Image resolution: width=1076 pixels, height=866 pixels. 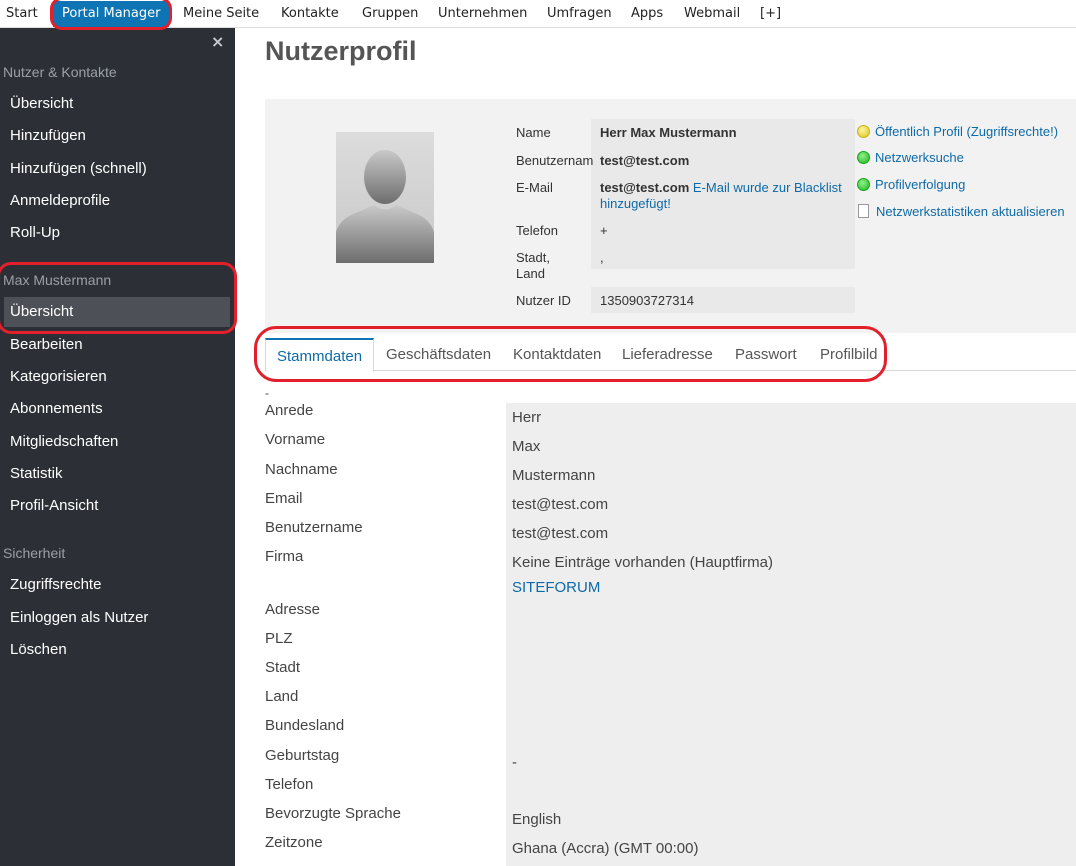 What do you see at coordinates (282, 696) in the screenshot?
I see `label-land: Land` at bounding box center [282, 696].